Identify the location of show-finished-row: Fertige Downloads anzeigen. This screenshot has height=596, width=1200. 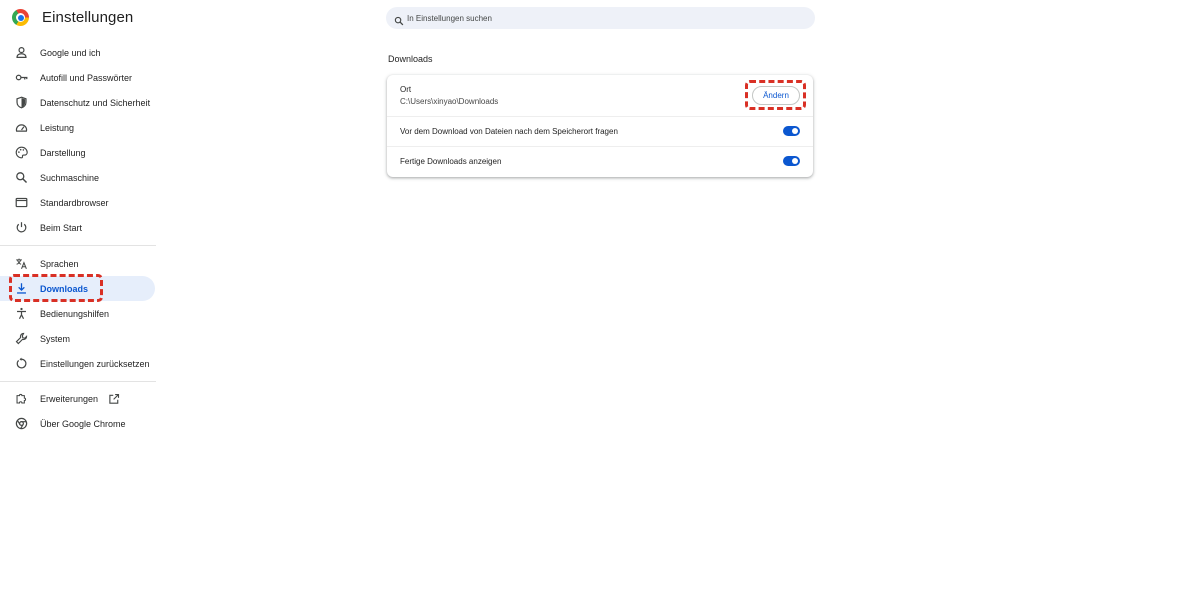
(600, 162).